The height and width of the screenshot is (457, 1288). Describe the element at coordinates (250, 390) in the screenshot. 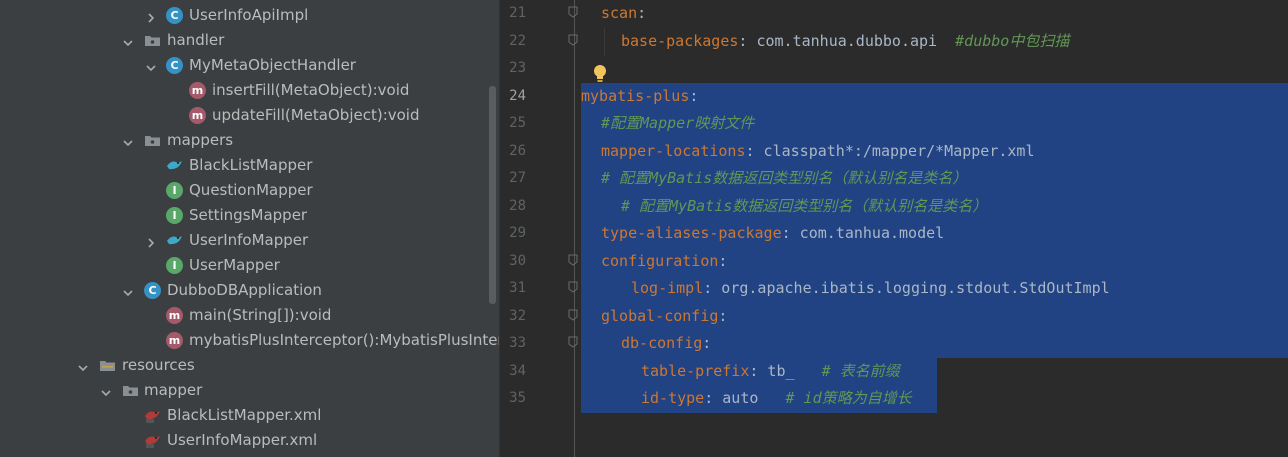

I see `tree-node: mapper` at that location.